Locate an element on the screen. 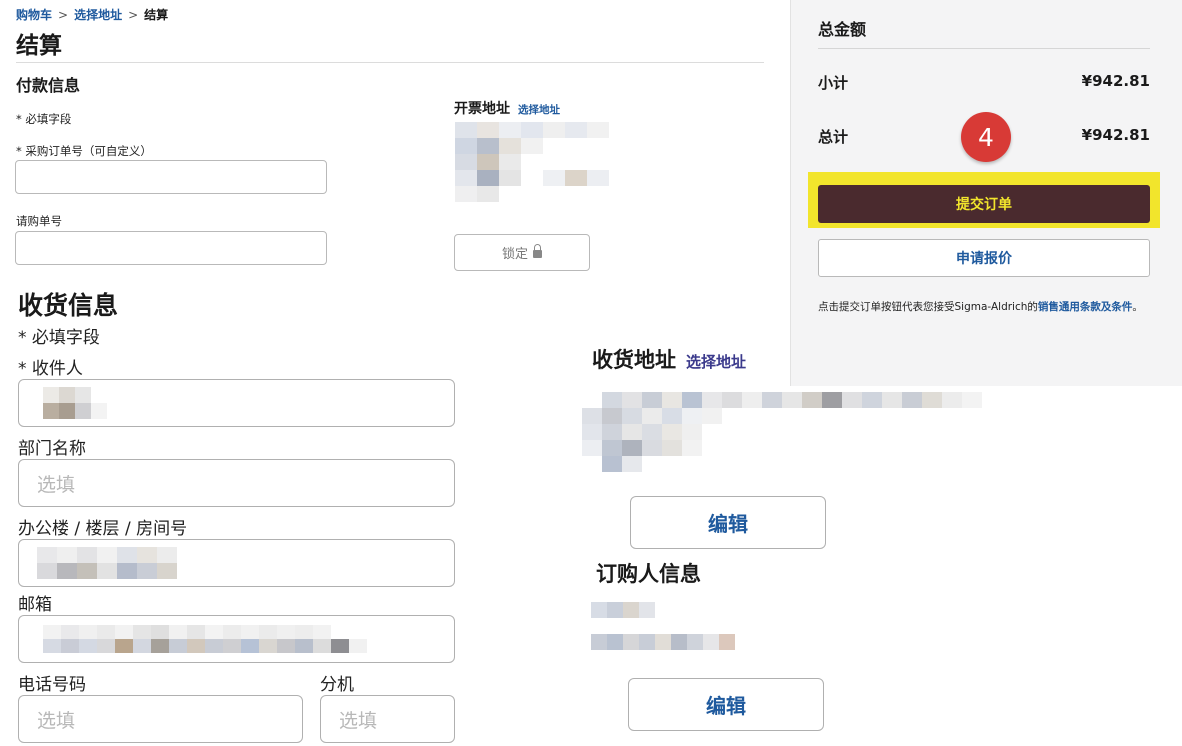 This screenshot has height=746, width=1182. title-divider is located at coordinates (390, 62).